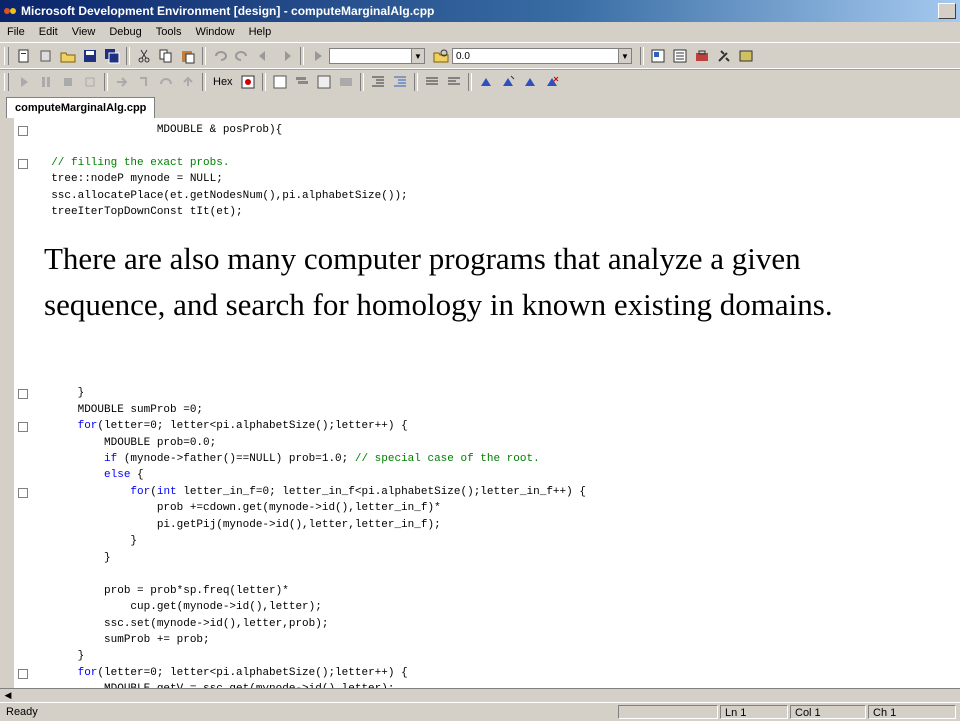 The image size is (960, 721). What do you see at coordinates (947, 11) in the screenshot?
I see `close-button` at bounding box center [947, 11].